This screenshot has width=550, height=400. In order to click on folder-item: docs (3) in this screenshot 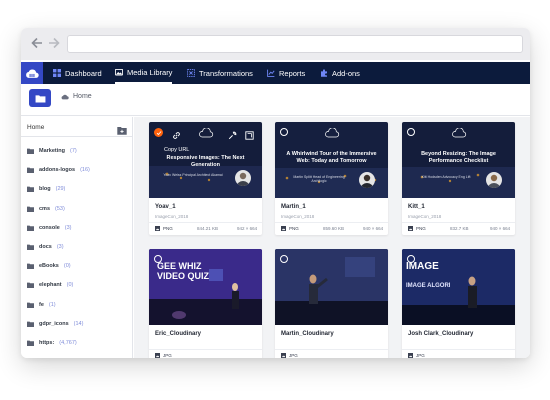, I will do `click(45, 247)`.